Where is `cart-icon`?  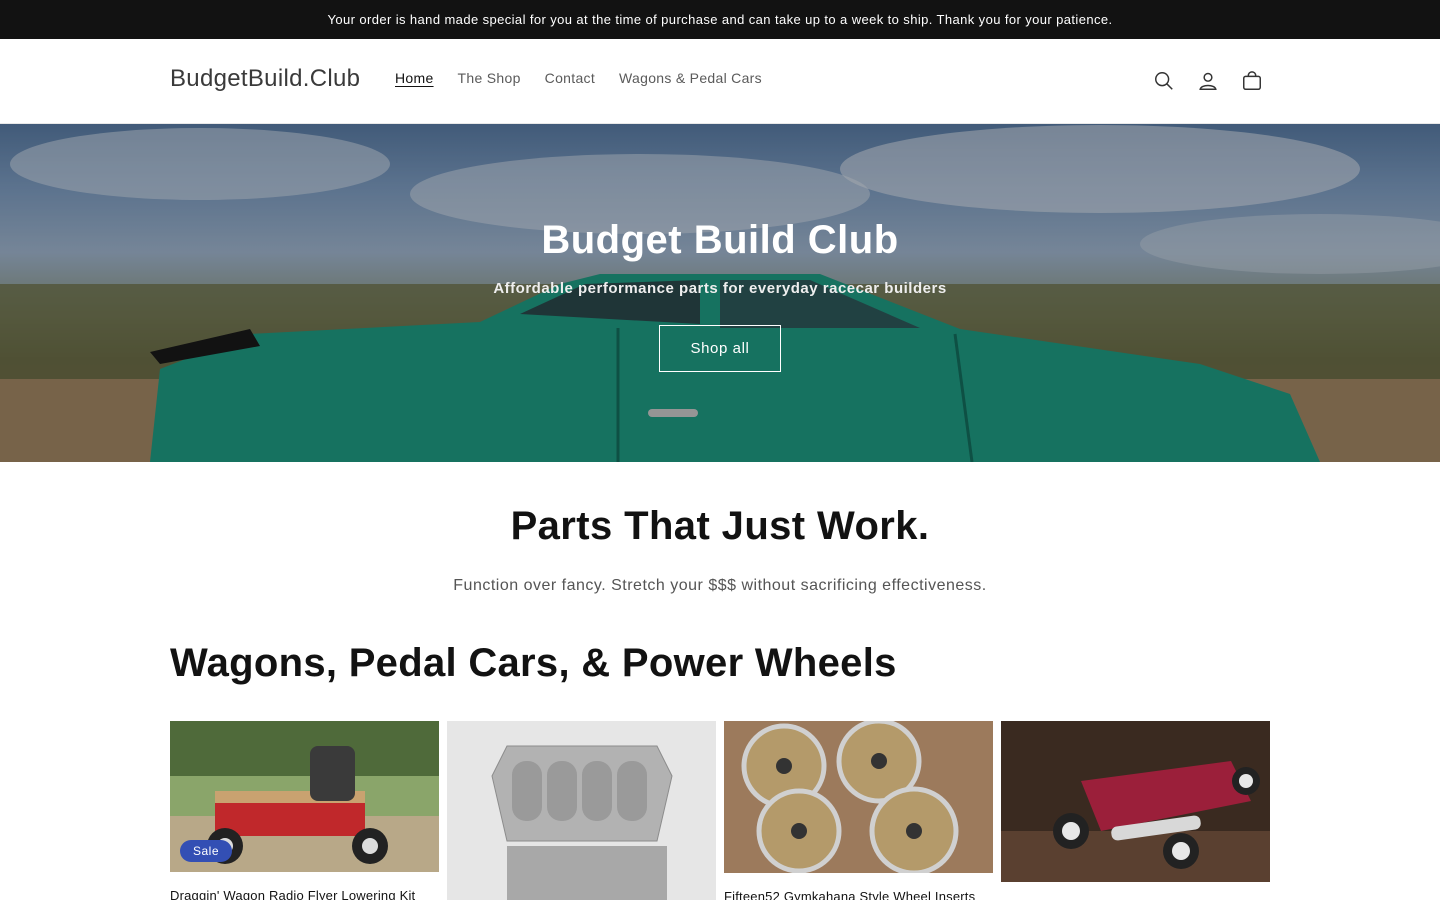 cart-icon is located at coordinates (1252, 80).